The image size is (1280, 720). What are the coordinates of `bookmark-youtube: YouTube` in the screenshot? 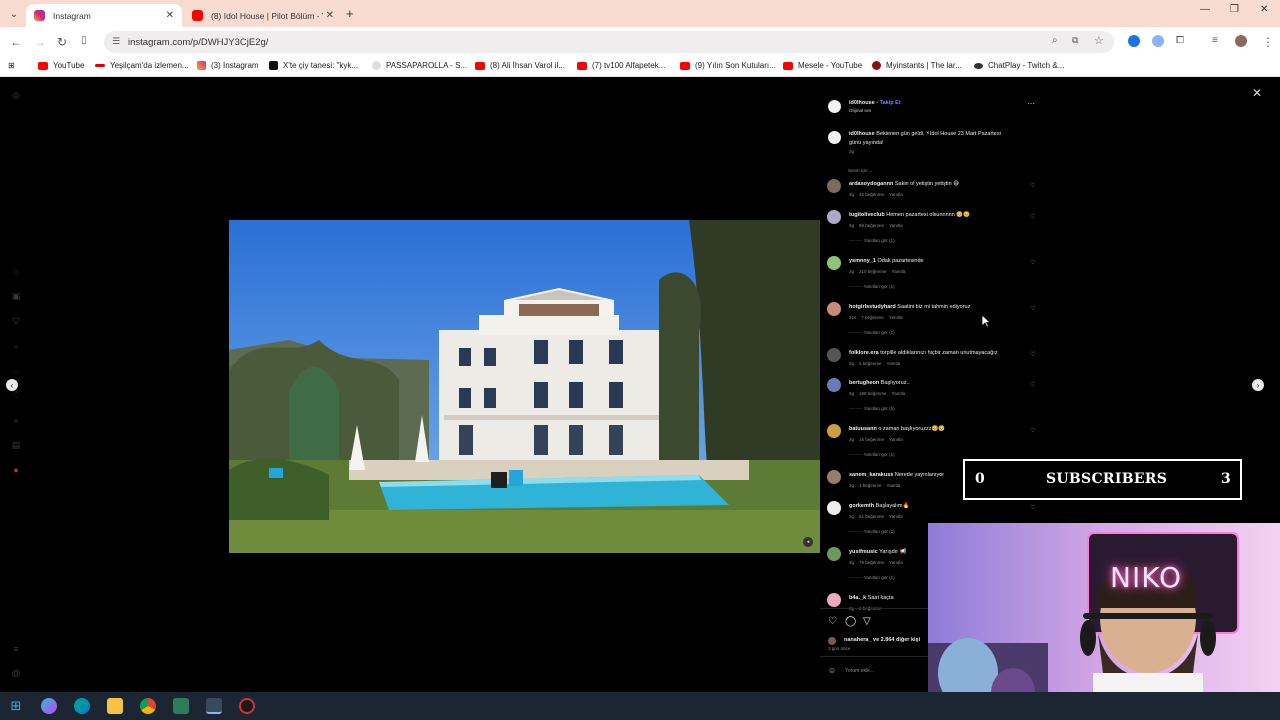 It's located at (61, 65).